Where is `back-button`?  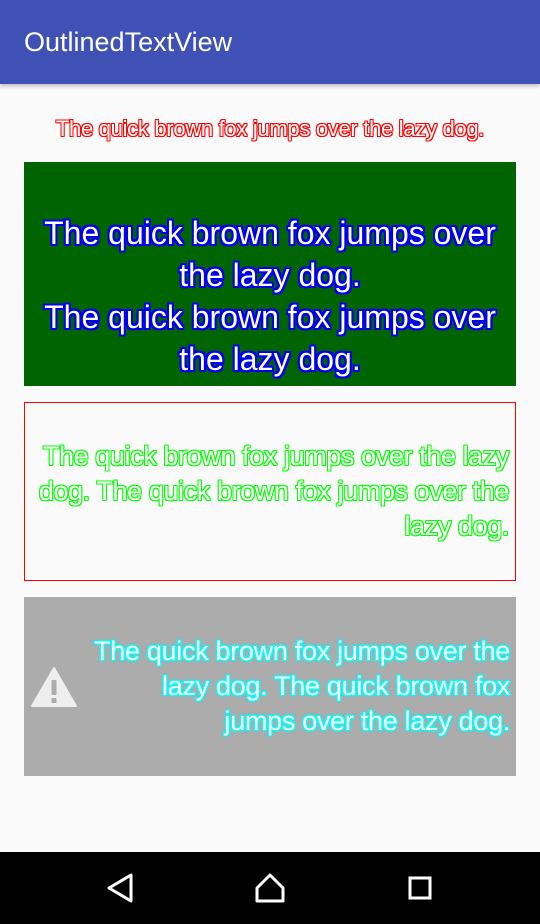
back-button is located at coordinates (120, 888).